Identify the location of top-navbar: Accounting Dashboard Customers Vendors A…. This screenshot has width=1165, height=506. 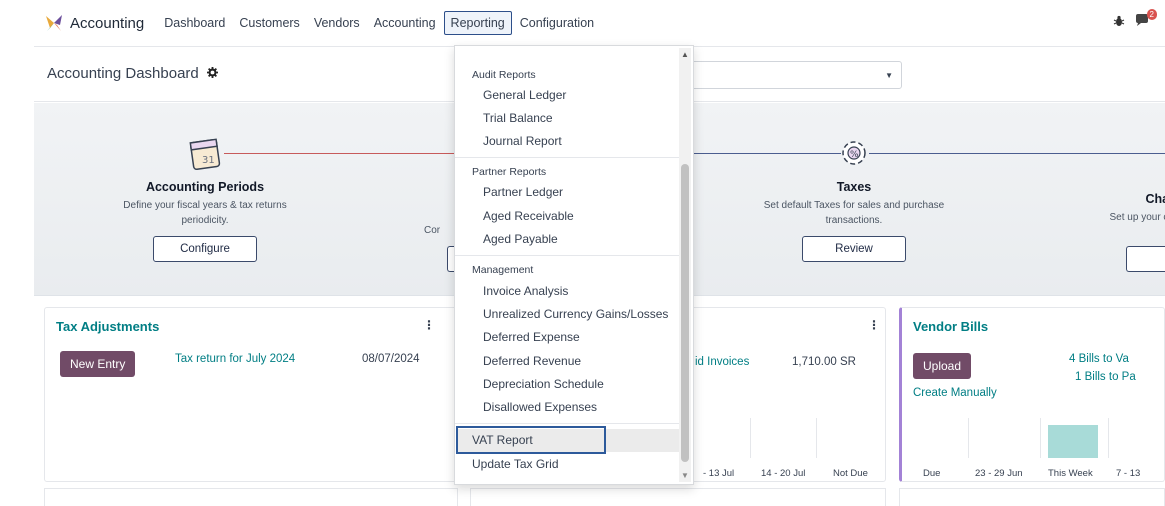
(599, 23).